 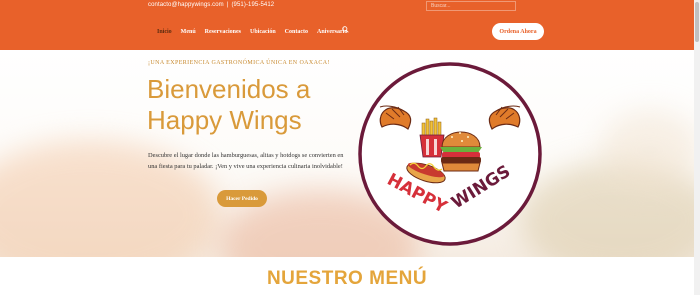 What do you see at coordinates (229, 89) in the screenshot?
I see `hero-title-line-1: Bienvenidos a` at bounding box center [229, 89].